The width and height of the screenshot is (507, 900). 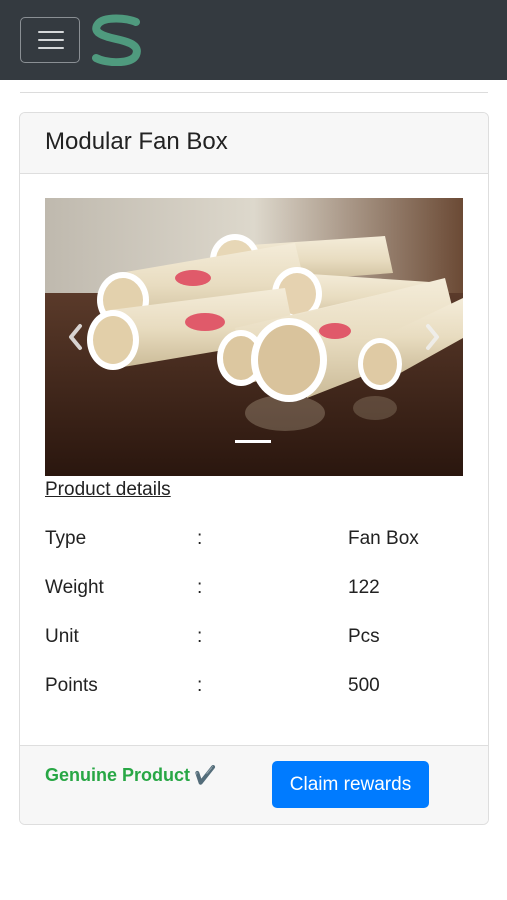 I want to click on navbar-toggle-button, so click(x=50, y=40).